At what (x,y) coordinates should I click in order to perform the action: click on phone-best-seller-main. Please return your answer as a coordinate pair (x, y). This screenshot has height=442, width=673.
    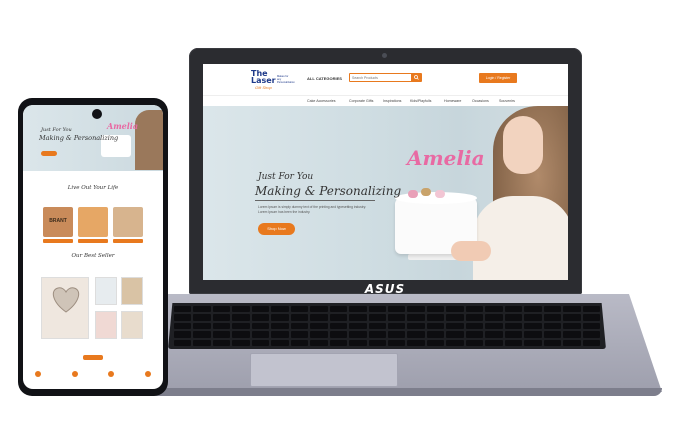
    Looking at the image, I should click on (65, 308).